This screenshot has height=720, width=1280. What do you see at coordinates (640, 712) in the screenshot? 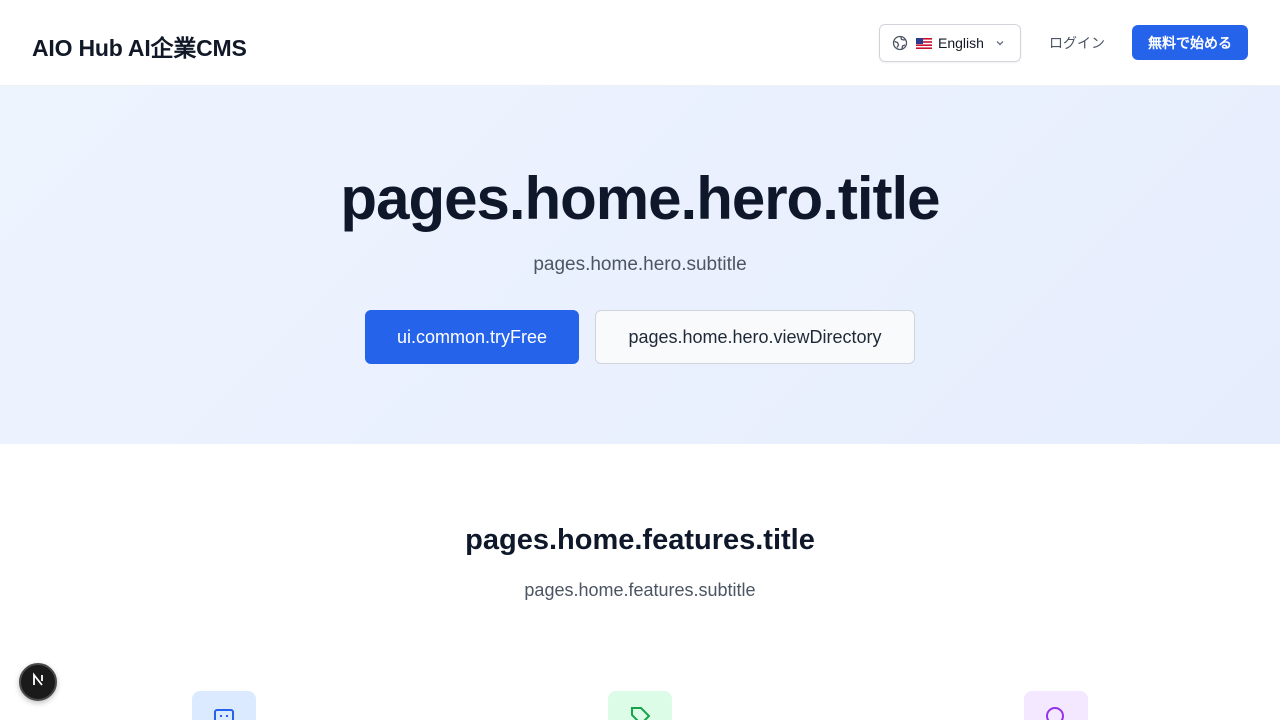
I see `tag-icon` at bounding box center [640, 712].